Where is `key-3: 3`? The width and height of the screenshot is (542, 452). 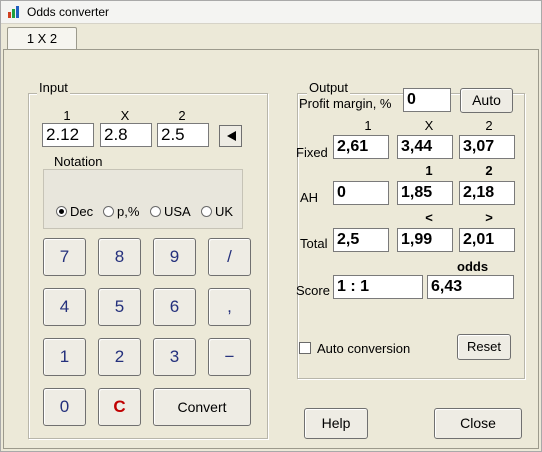
key-3: 3 is located at coordinates (174, 357).